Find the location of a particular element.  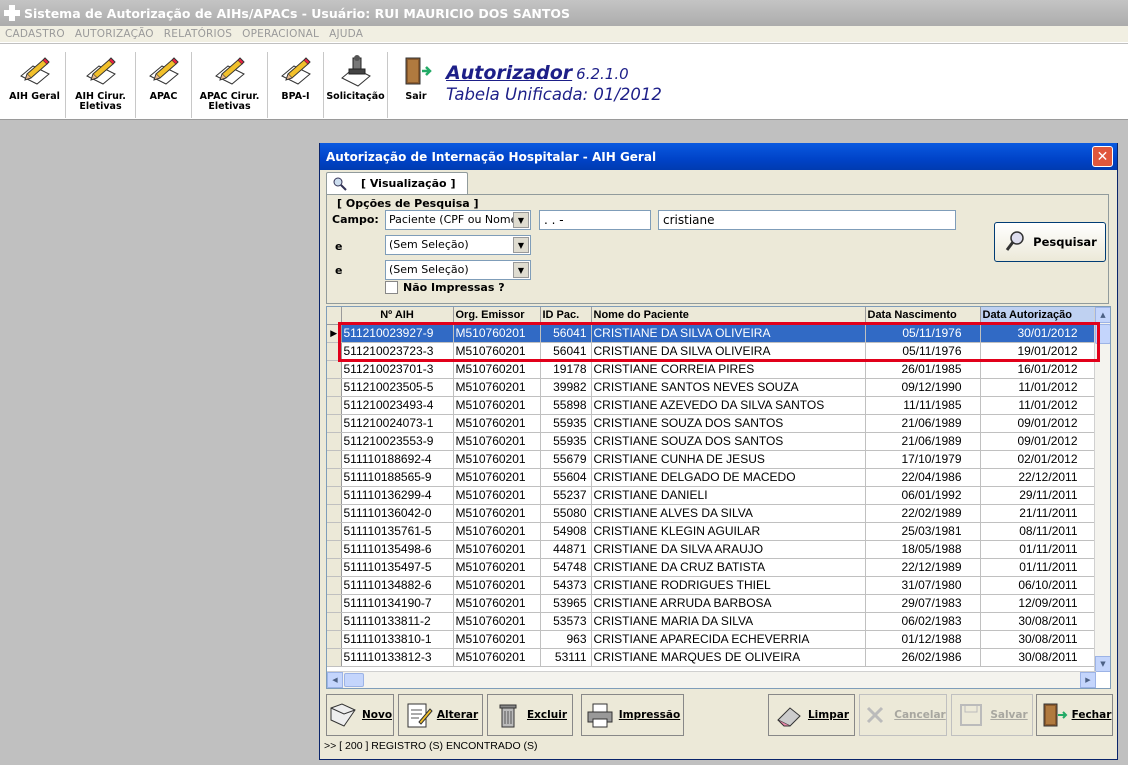

novo-label: Novo is located at coordinates (377, 715).